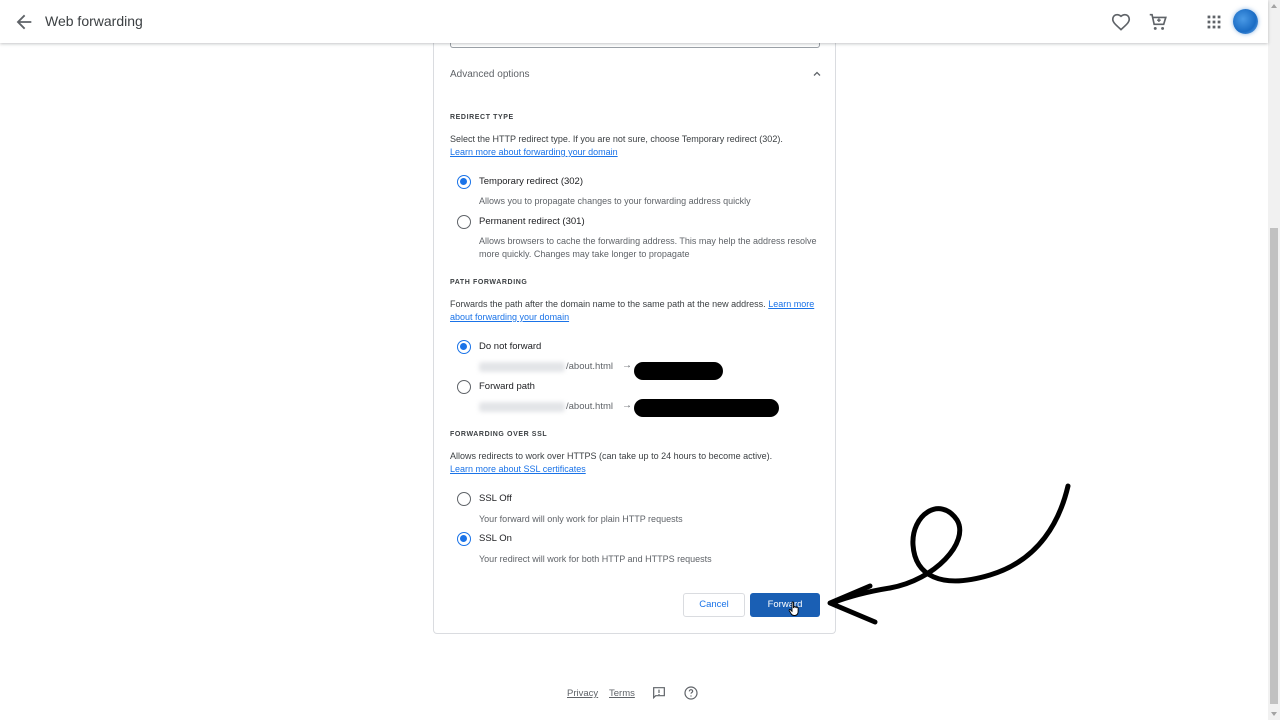 The image size is (1280, 720). Describe the element at coordinates (464, 499) in the screenshot. I see `radio-ssl-off` at that location.